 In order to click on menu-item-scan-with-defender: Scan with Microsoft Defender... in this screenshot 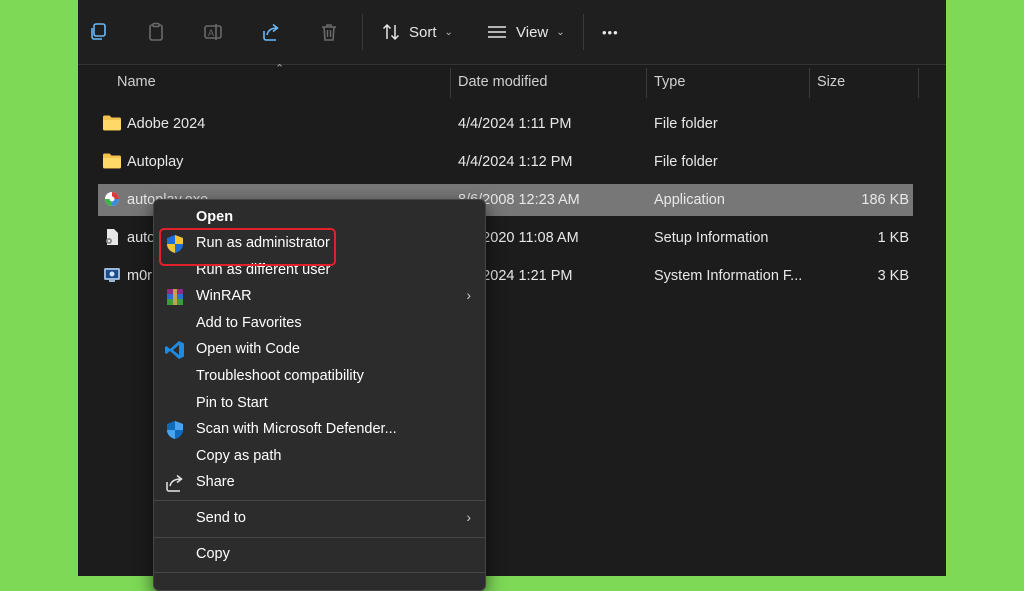, I will do `click(319, 430)`.